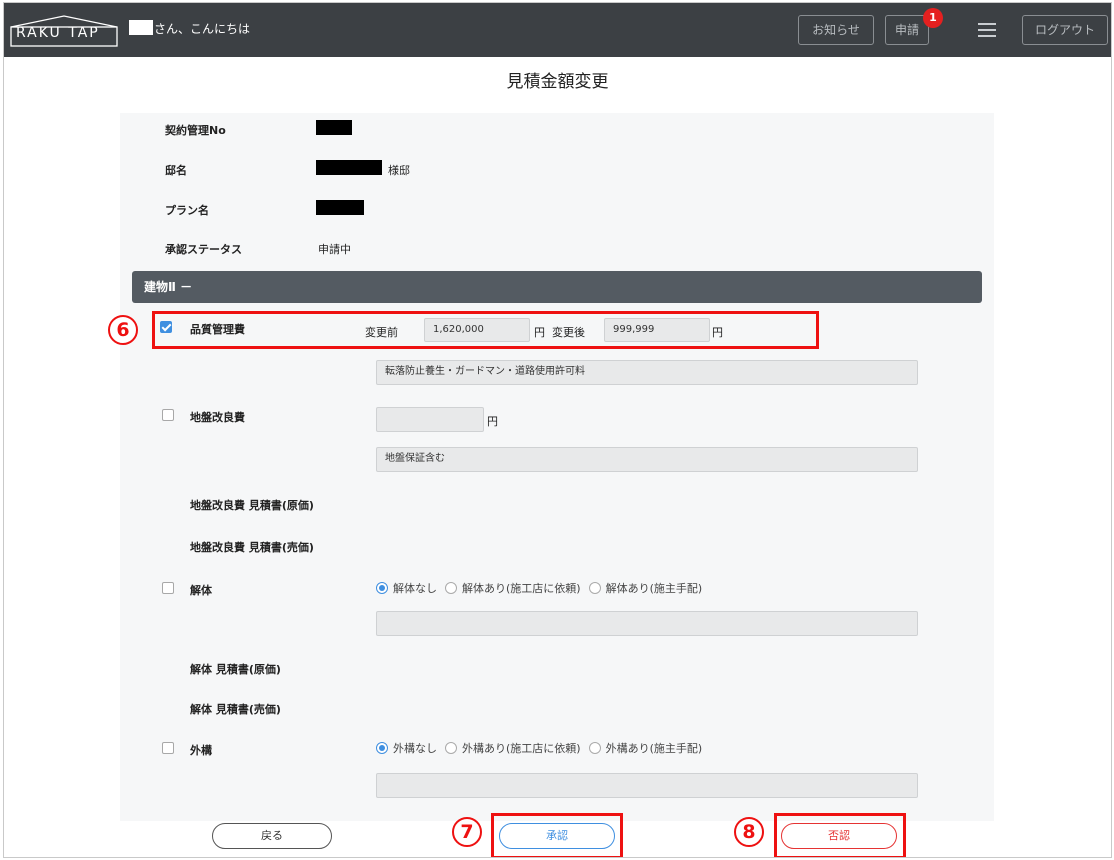 The height and width of the screenshot is (860, 1114). I want to click on demolition-option-owner: 解体あり(施主手配), so click(645, 588).